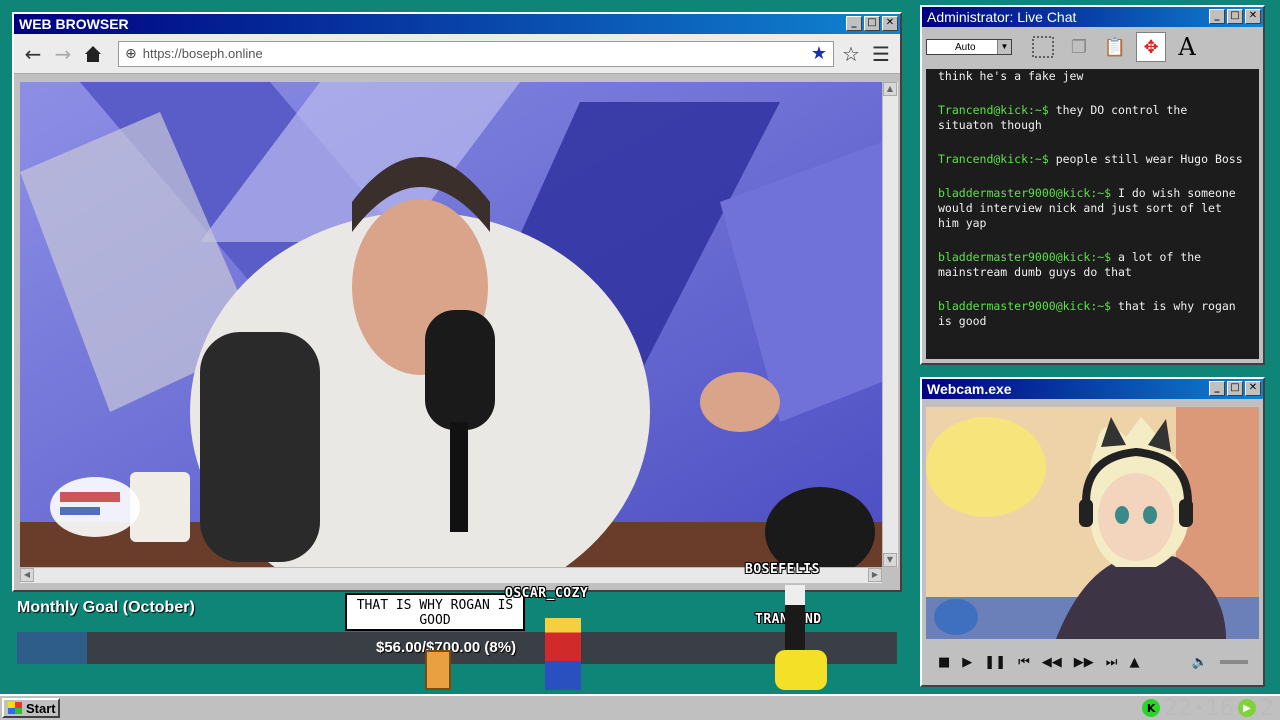  Describe the element at coordinates (41, 708) in the screenshot. I see `start-label: Start` at that location.